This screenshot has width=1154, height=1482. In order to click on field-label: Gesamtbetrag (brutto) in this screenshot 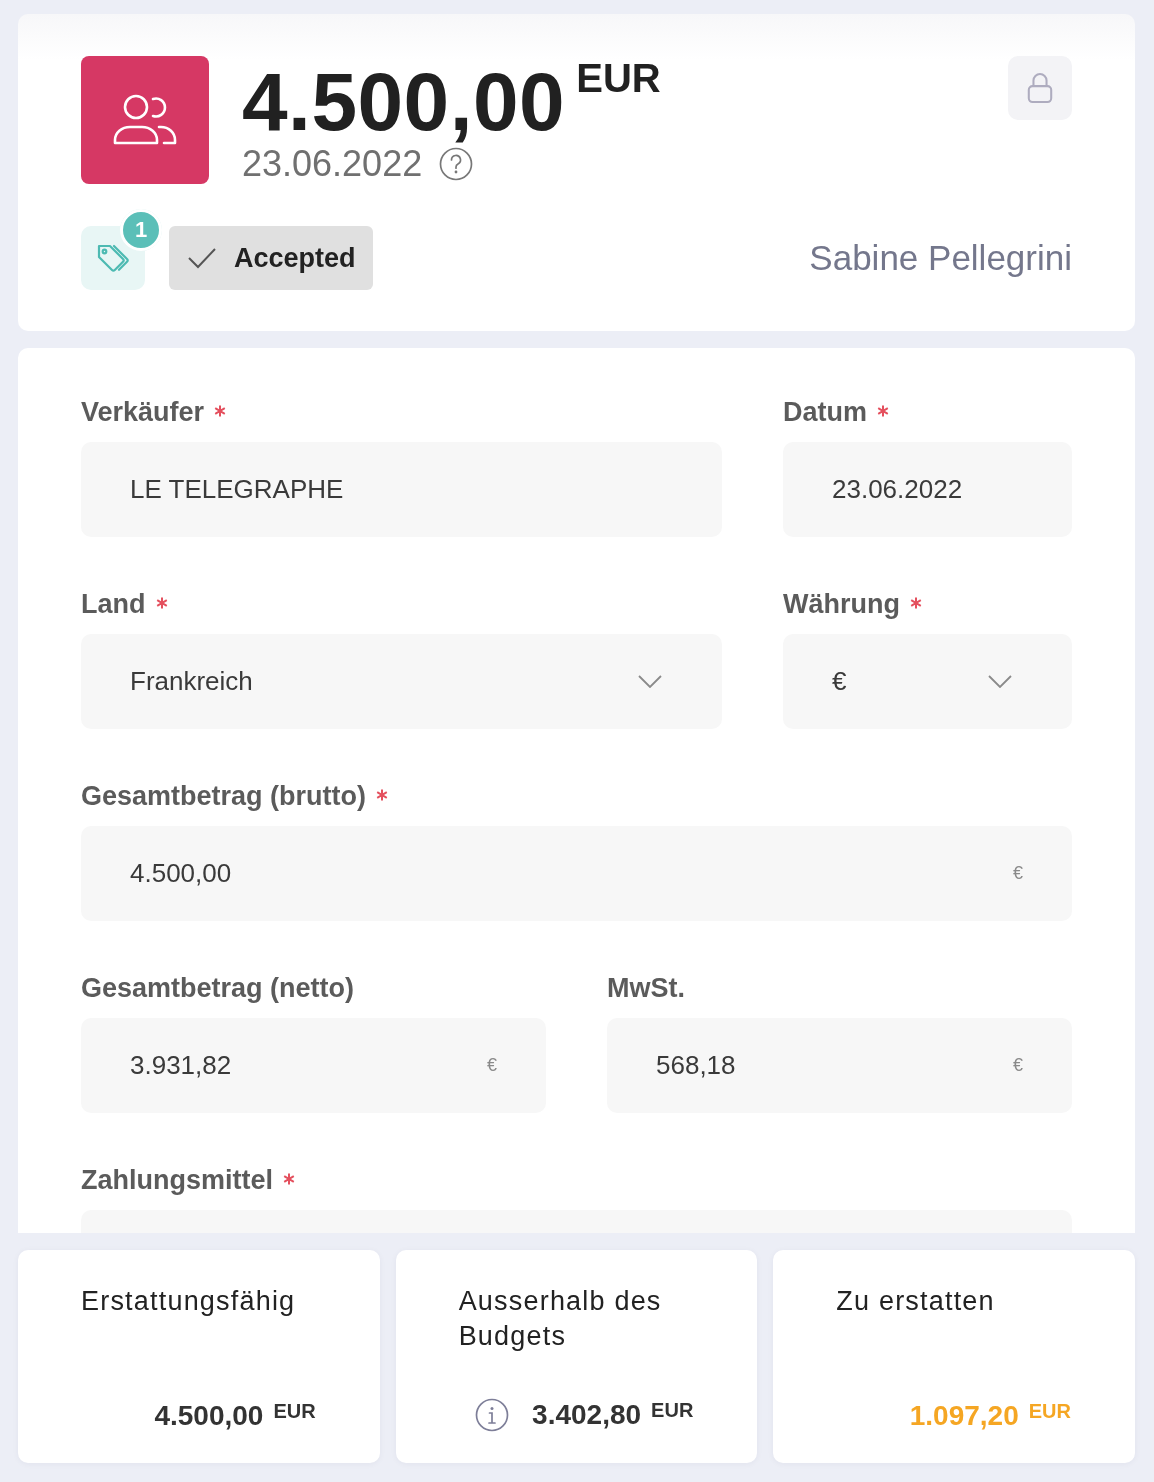, I will do `click(224, 796)`.